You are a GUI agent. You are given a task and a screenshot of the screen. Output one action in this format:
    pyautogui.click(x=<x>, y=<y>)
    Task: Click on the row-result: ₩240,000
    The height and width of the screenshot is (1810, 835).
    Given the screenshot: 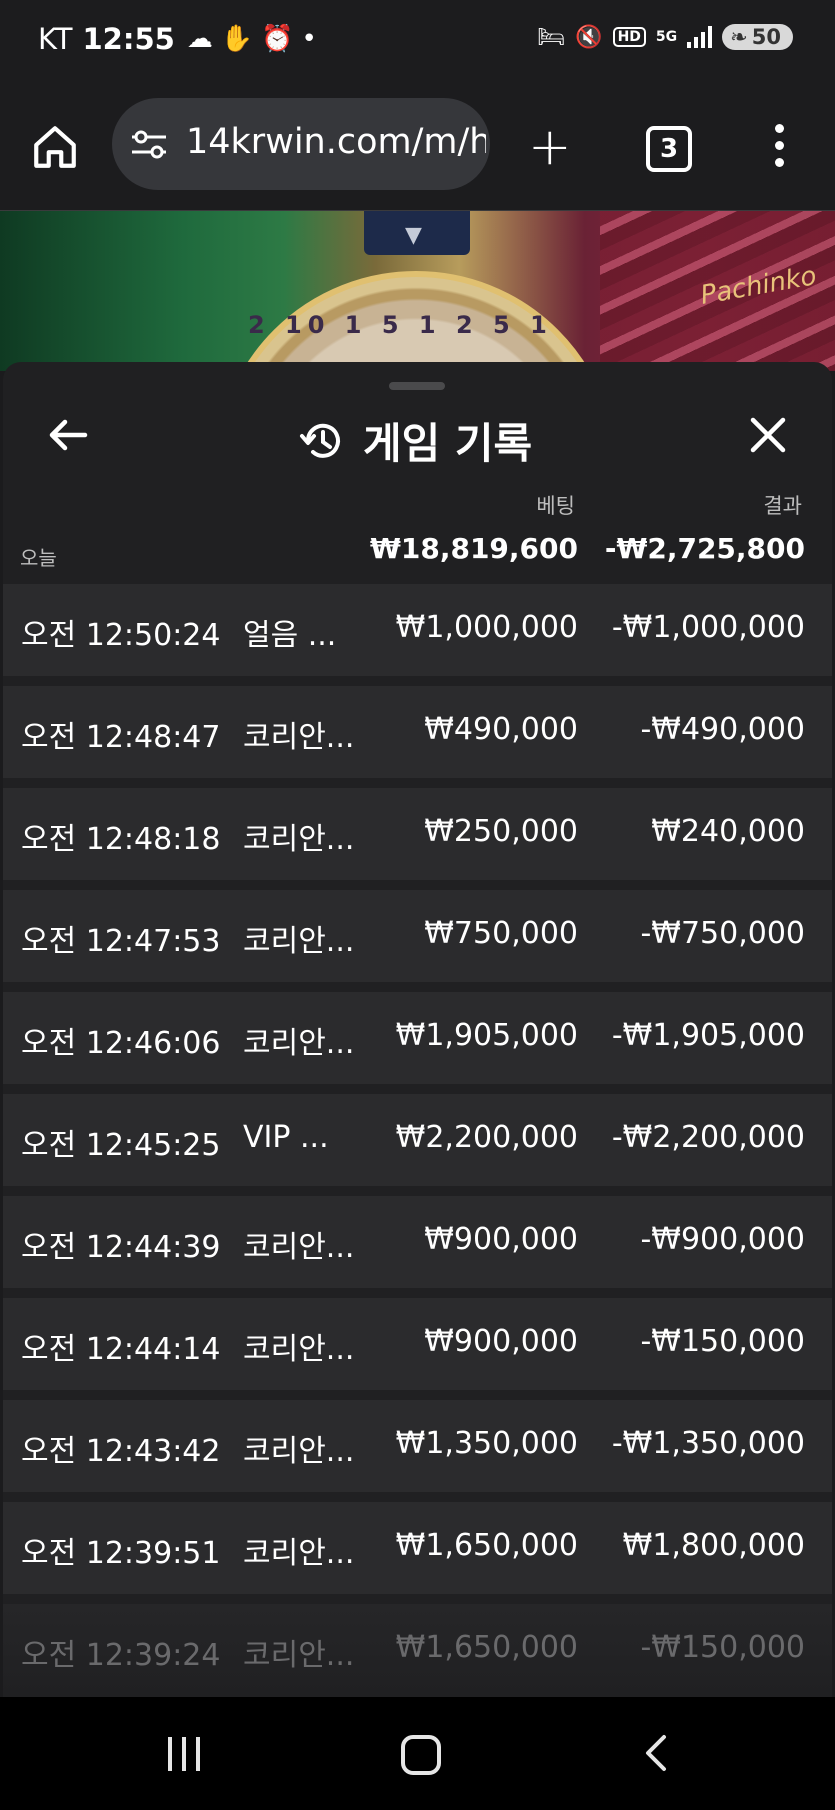 What is the action you would take?
    pyautogui.click(x=728, y=831)
    